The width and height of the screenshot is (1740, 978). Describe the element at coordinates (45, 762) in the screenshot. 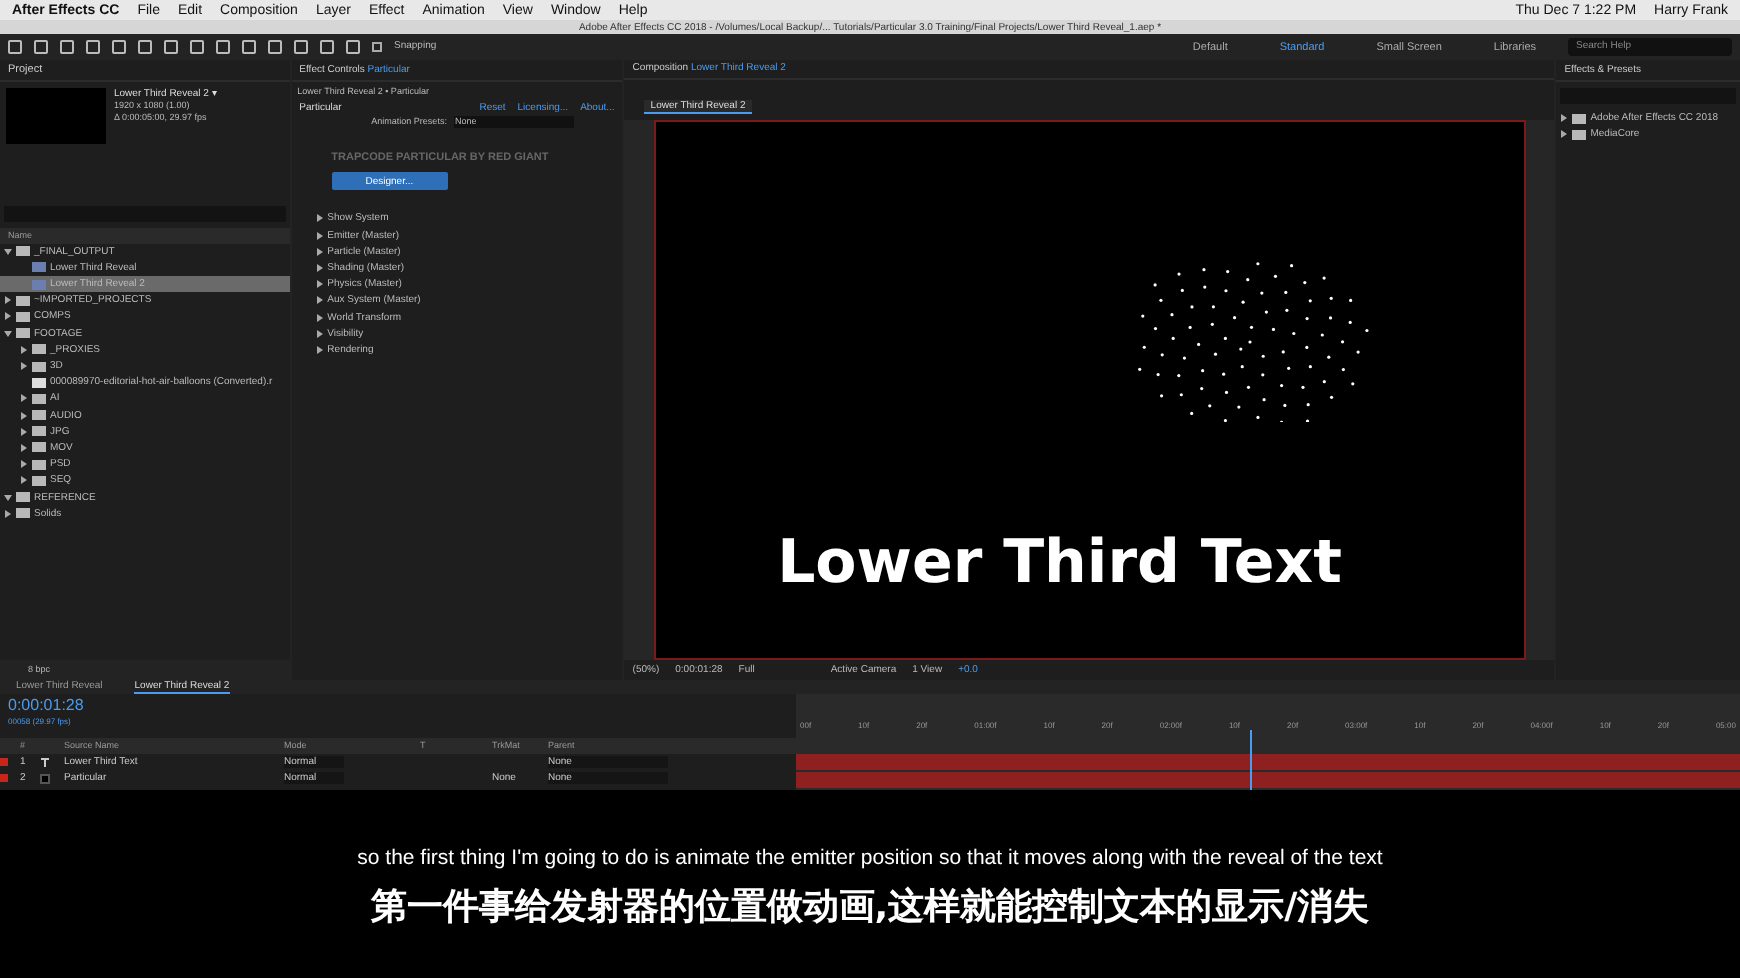

I see `text-layer-icon` at that location.